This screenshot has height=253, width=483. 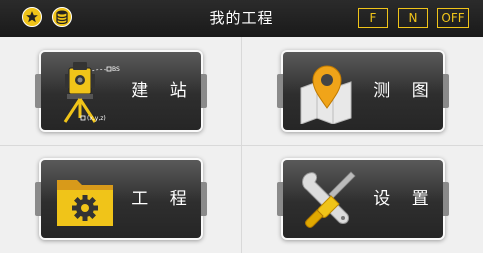 I want to click on project-label: 工 程, so click(x=163, y=199).